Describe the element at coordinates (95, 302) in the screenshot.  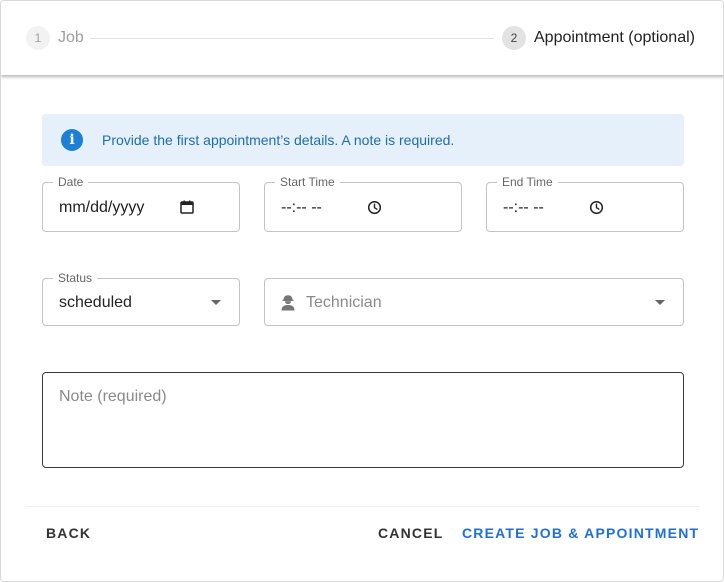
I see `status-value: scheduled` at that location.